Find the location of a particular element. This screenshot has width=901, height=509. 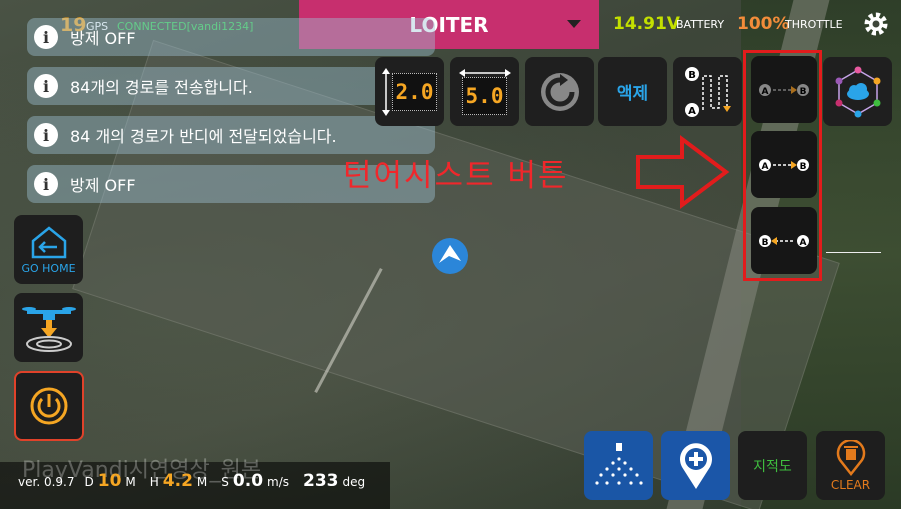

horizontal-arrow-icon is located at coordinates (484, 72).